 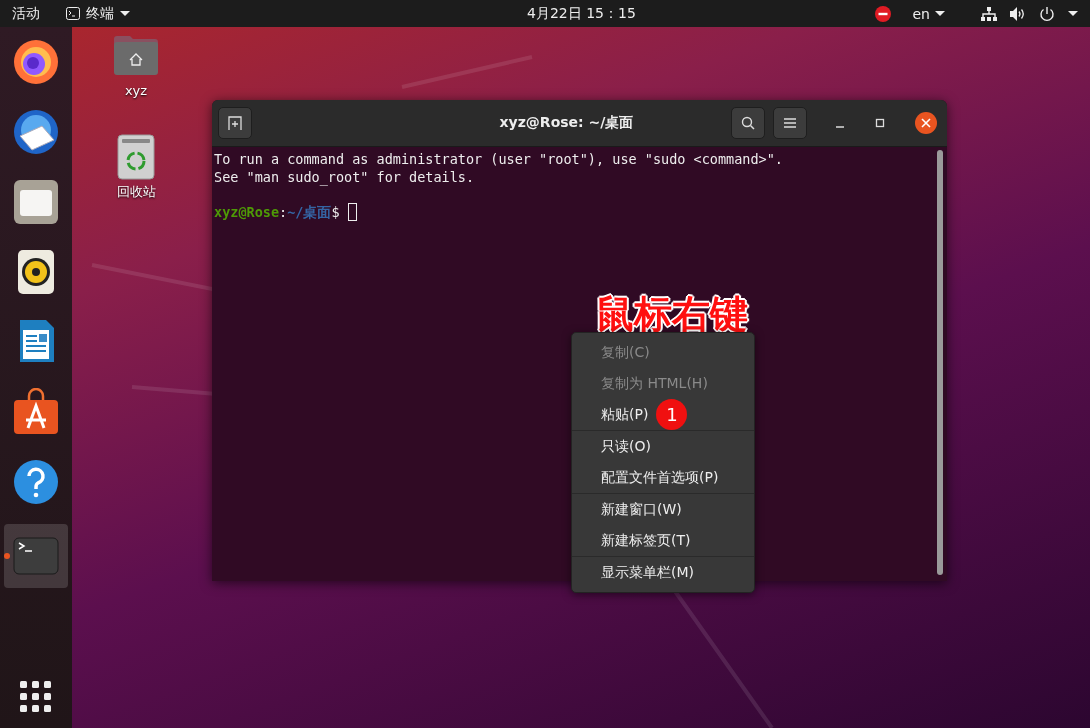 What do you see at coordinates (882, 13) in the screenshot?
I see `do-not-disturb-icon` at bounding box center [882, 13].